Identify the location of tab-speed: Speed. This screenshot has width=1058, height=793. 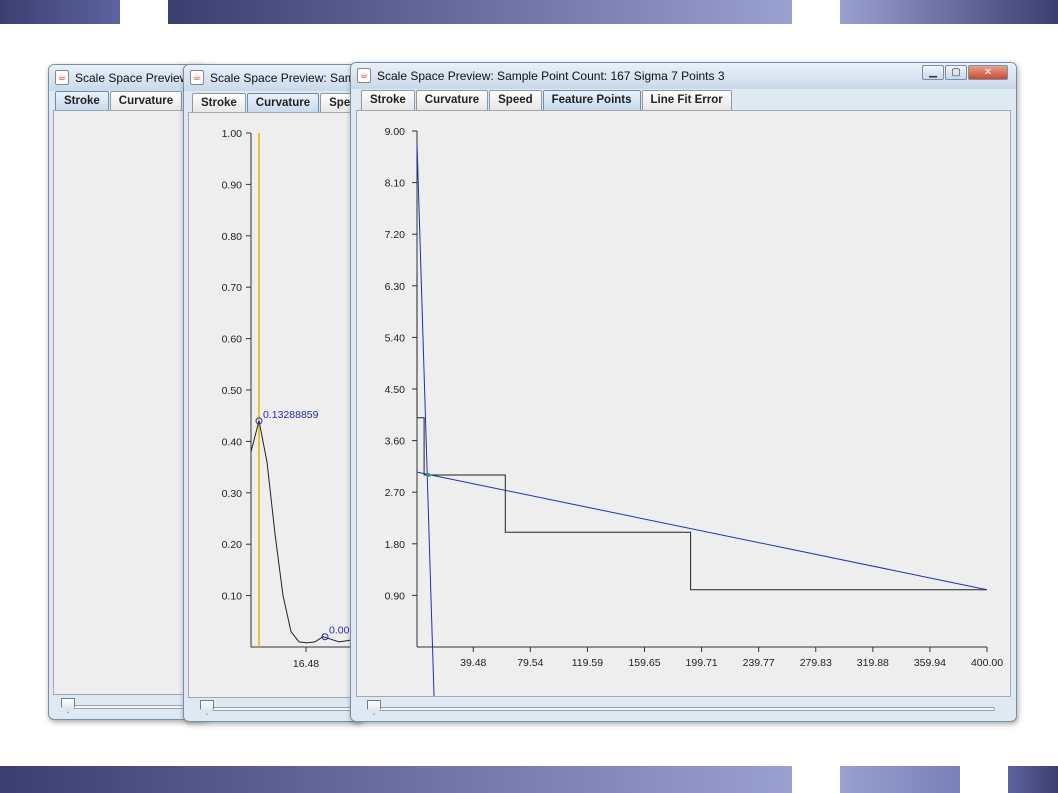
(515, 100).